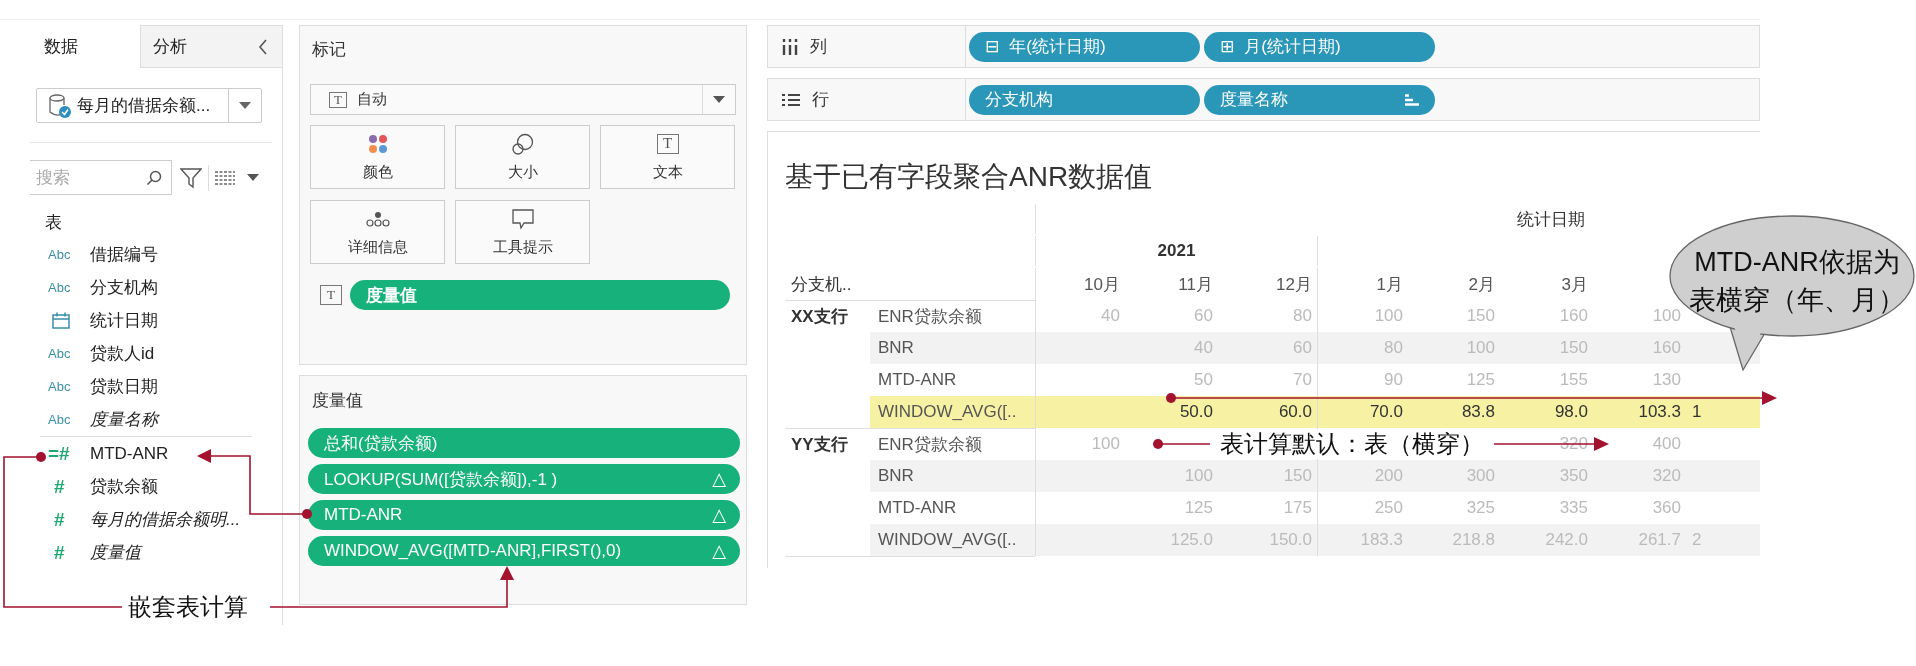  What do you see at coordinates (1176, 251) in the screenshot?
I see `year-header: 2021` at bounding box center [1176, 251].